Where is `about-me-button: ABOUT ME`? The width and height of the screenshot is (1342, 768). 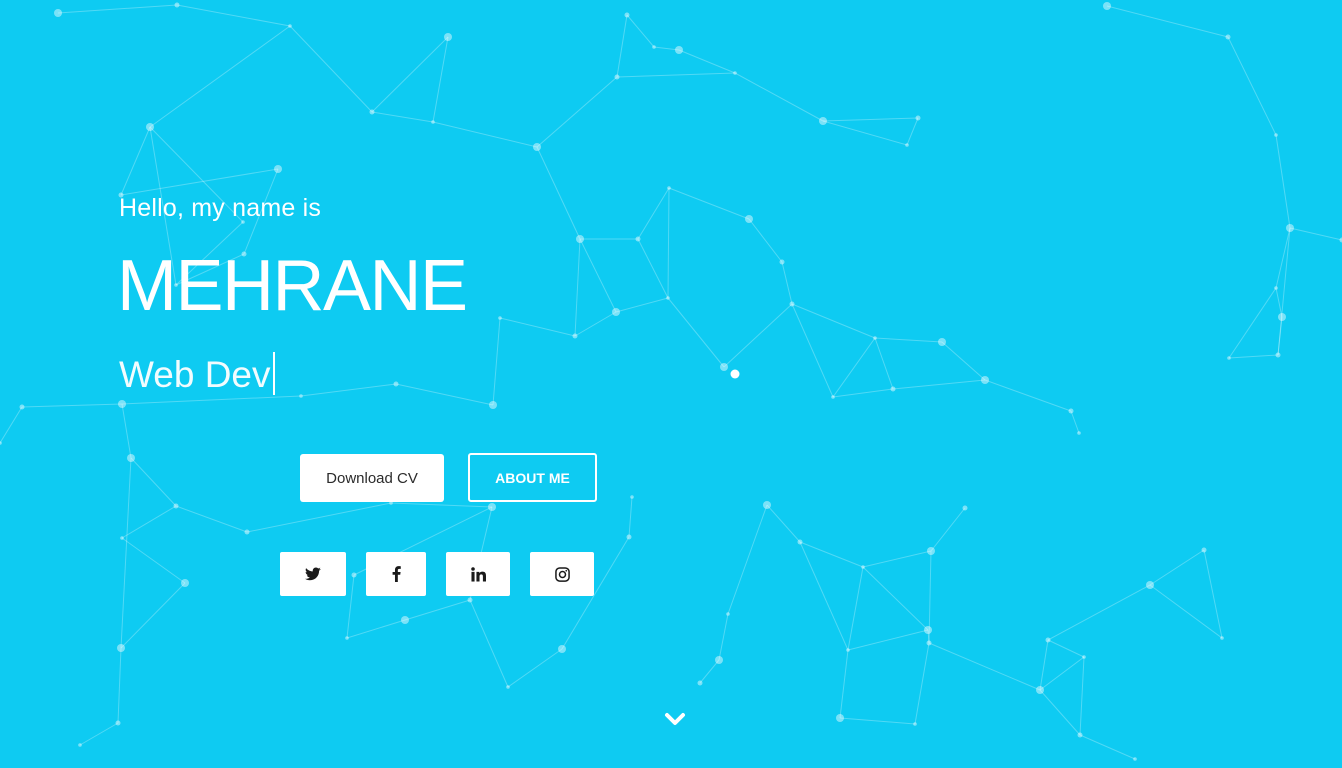 about-me-button: ABOUT ME is located at coordinates (532, 477).